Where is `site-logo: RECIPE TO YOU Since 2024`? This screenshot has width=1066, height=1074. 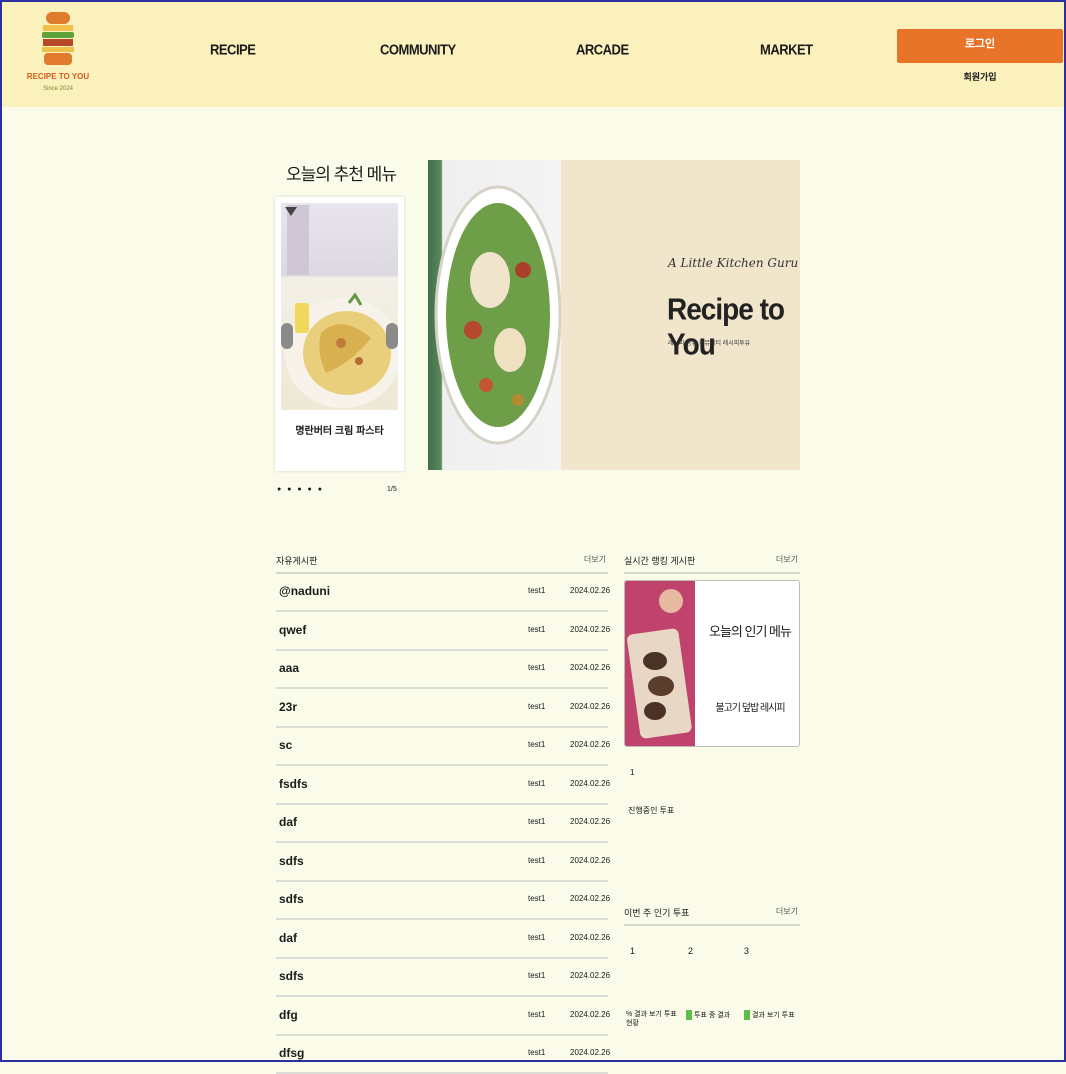 site-logo: RECIPE TO YOU Since 2024 is located at coordinates (58, 56).